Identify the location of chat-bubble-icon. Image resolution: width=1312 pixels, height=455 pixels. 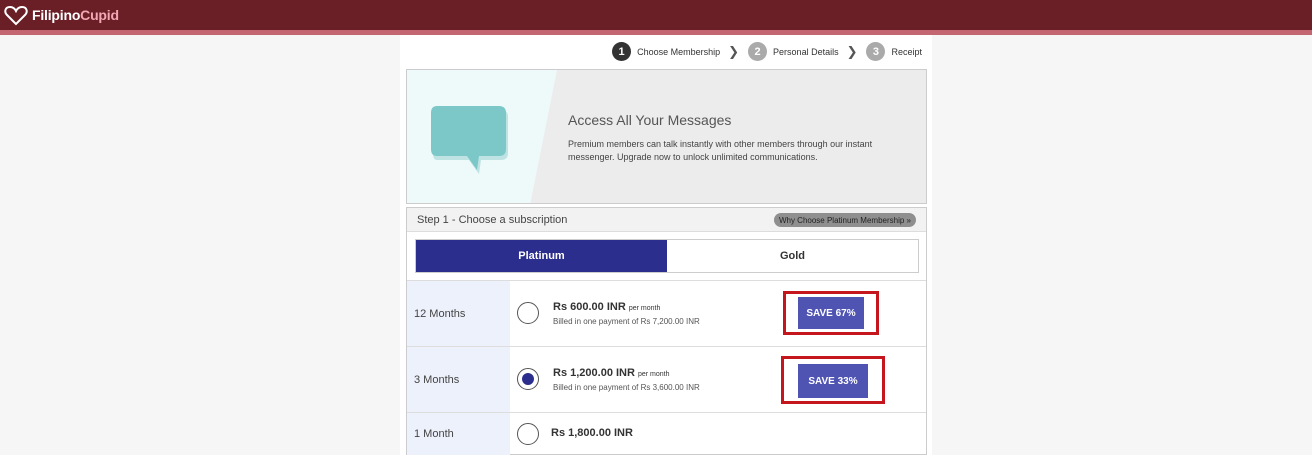
(469, 140).